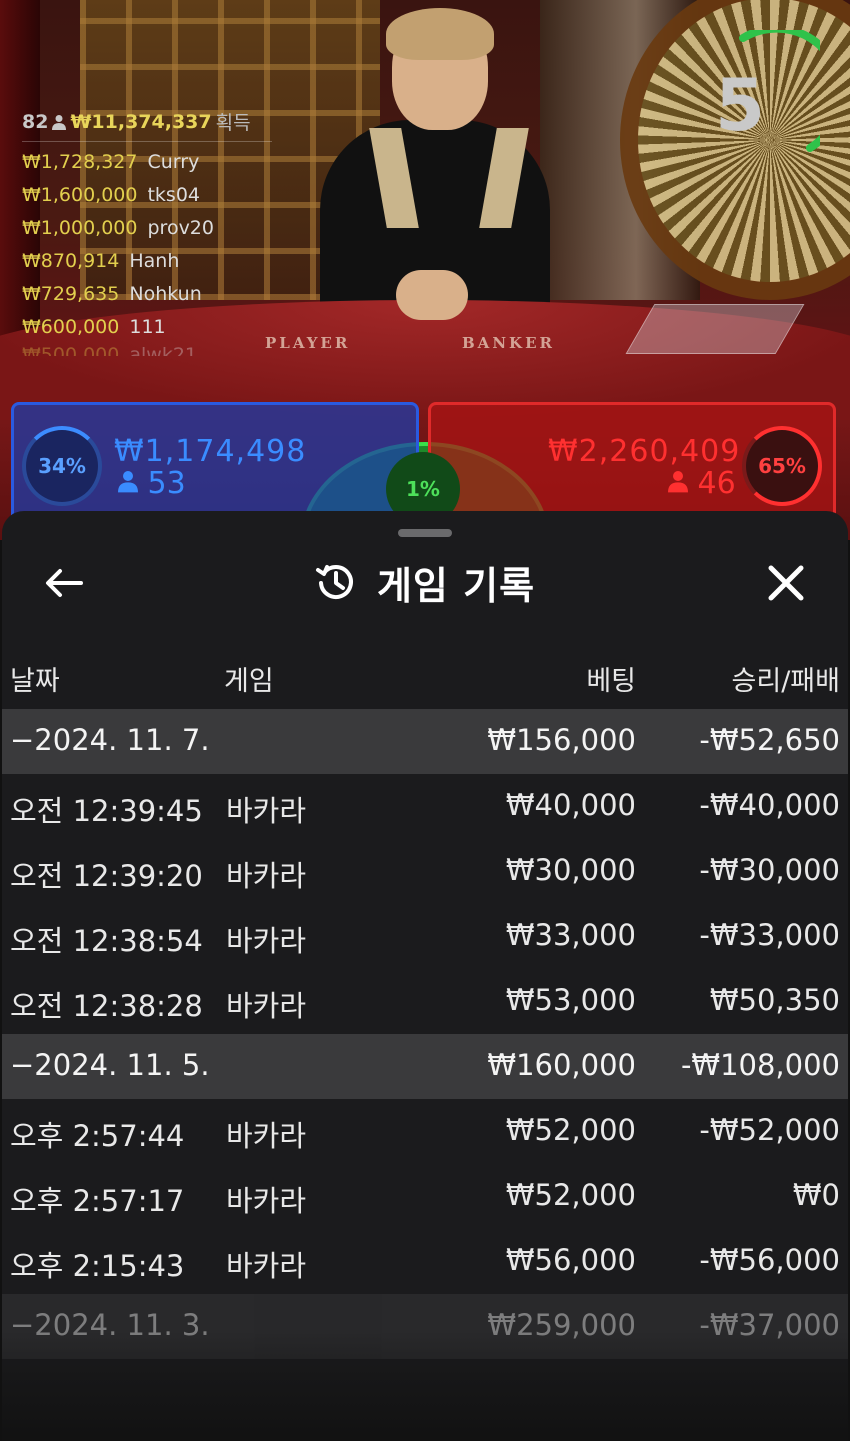 This screenshot has height=1441, width=850. I want to click on column-game: 게임, so click(249, 681).